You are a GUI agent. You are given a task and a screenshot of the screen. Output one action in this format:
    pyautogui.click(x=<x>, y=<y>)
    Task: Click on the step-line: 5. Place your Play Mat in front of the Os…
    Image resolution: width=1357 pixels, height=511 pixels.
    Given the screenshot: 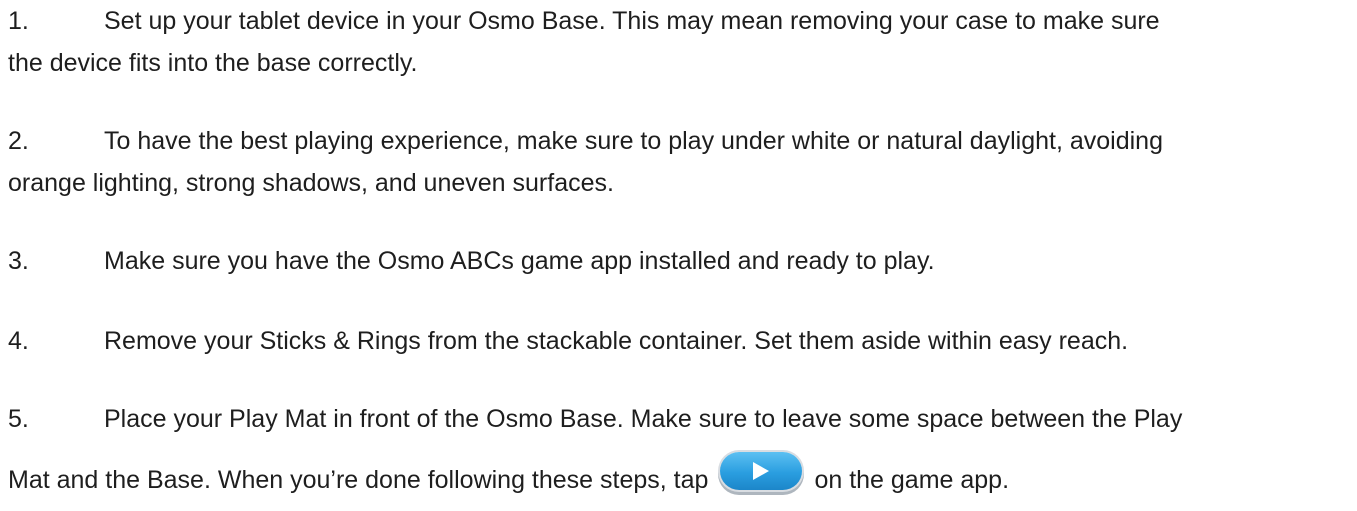 What is the action you would take?
    pyautogui.click(x=680, y=419)
    